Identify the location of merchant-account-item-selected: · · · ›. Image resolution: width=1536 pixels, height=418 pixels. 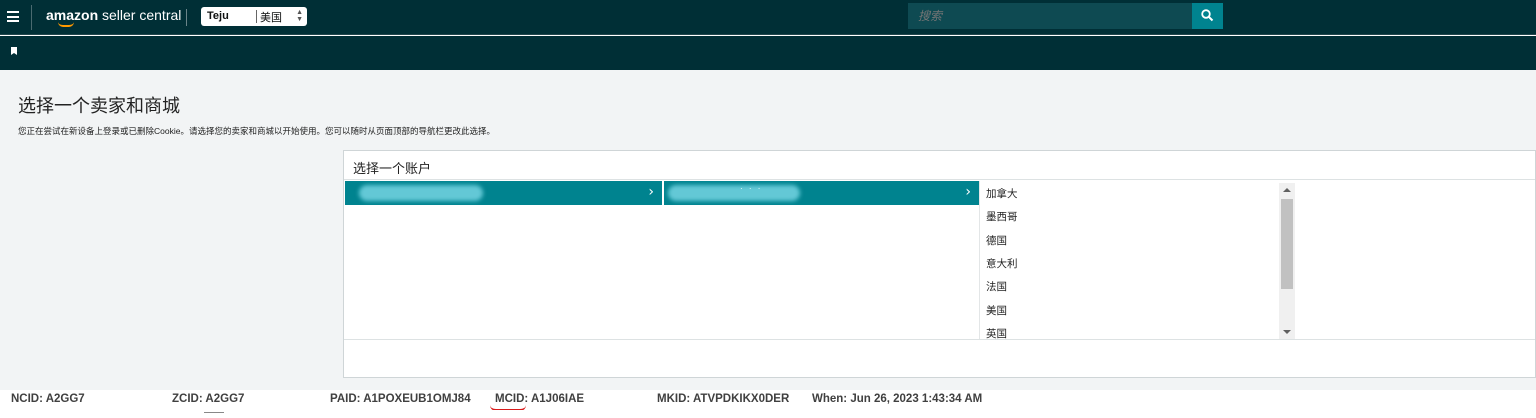
(820, 193).